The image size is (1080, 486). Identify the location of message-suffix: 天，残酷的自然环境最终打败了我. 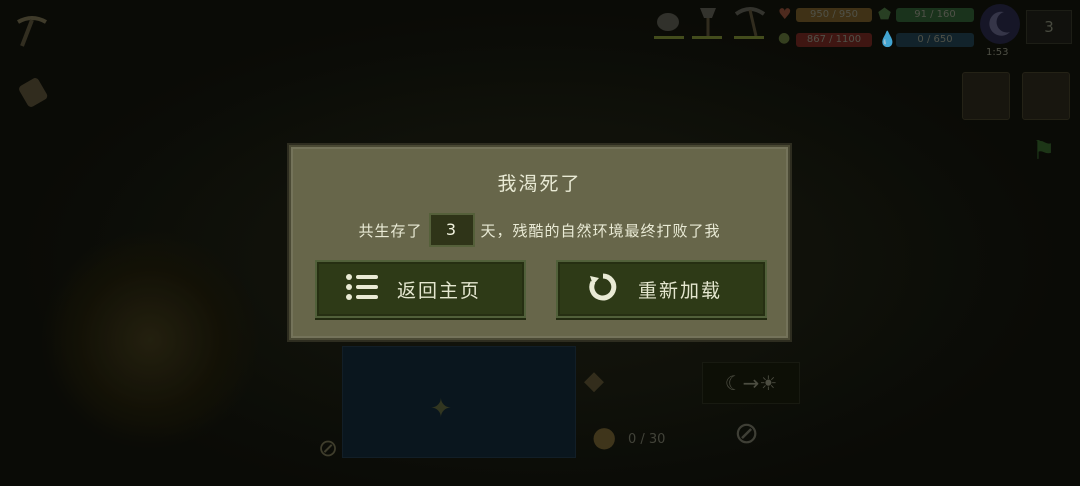
(600, 230).